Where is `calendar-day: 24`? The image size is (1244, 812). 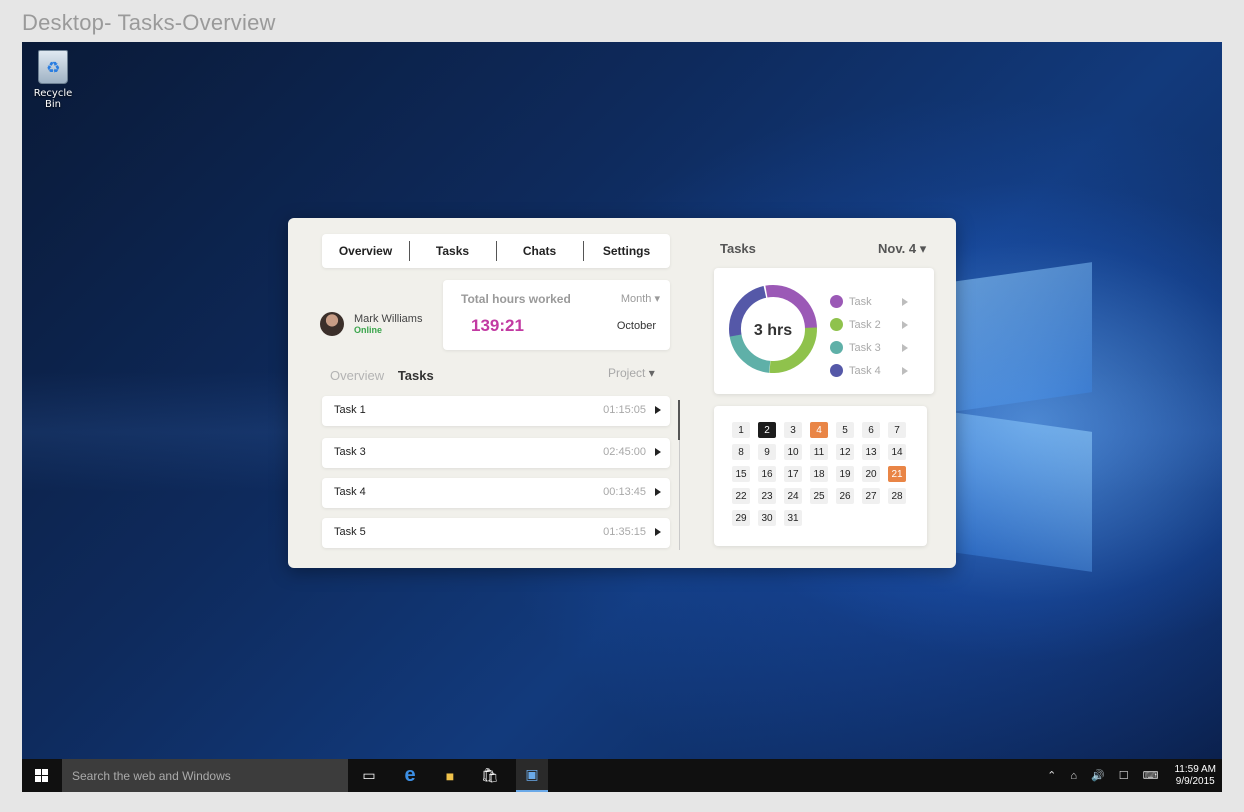
calendar-day: 24 is located at coordinates (793, 496).